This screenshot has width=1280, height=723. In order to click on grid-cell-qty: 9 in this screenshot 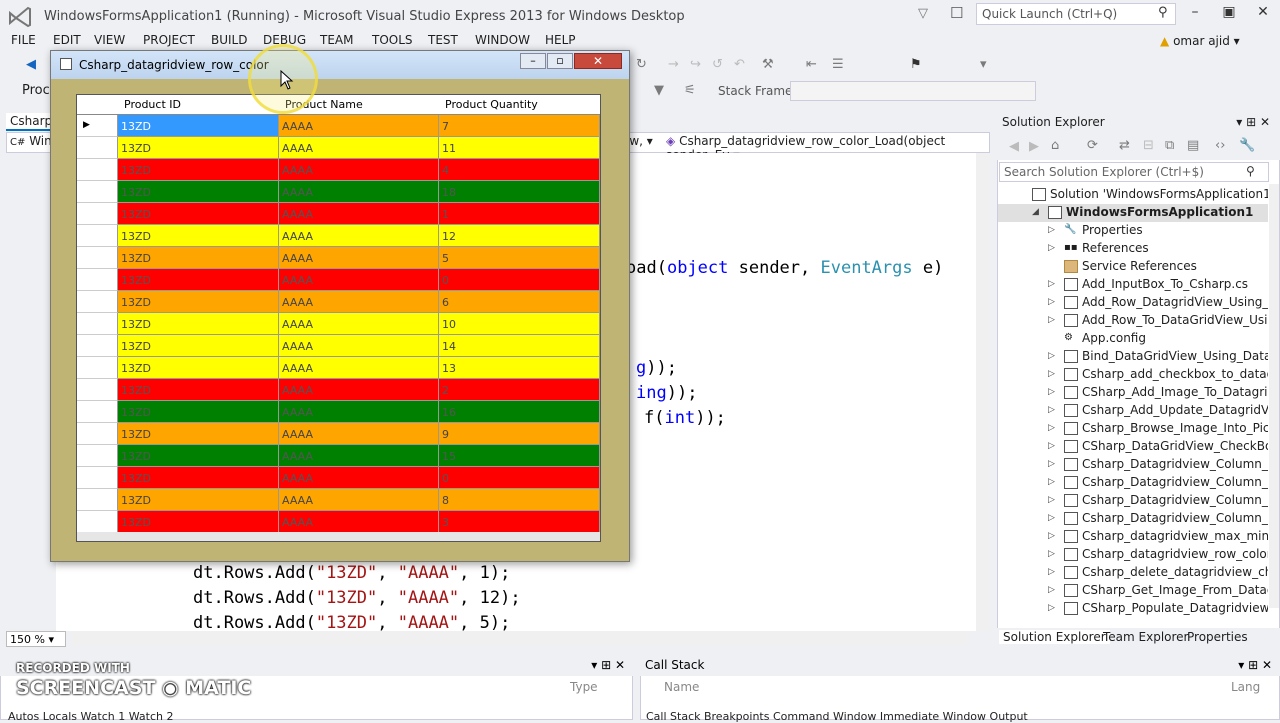, I will do `click(519, 434)`.